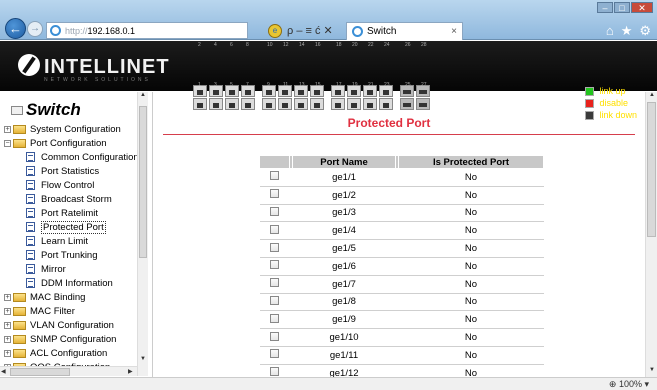 This screenshot has height=390, width=657. Describe the element at coordinates (387, 45) in the screenshot. I see `port-number-top: 24` at that location.